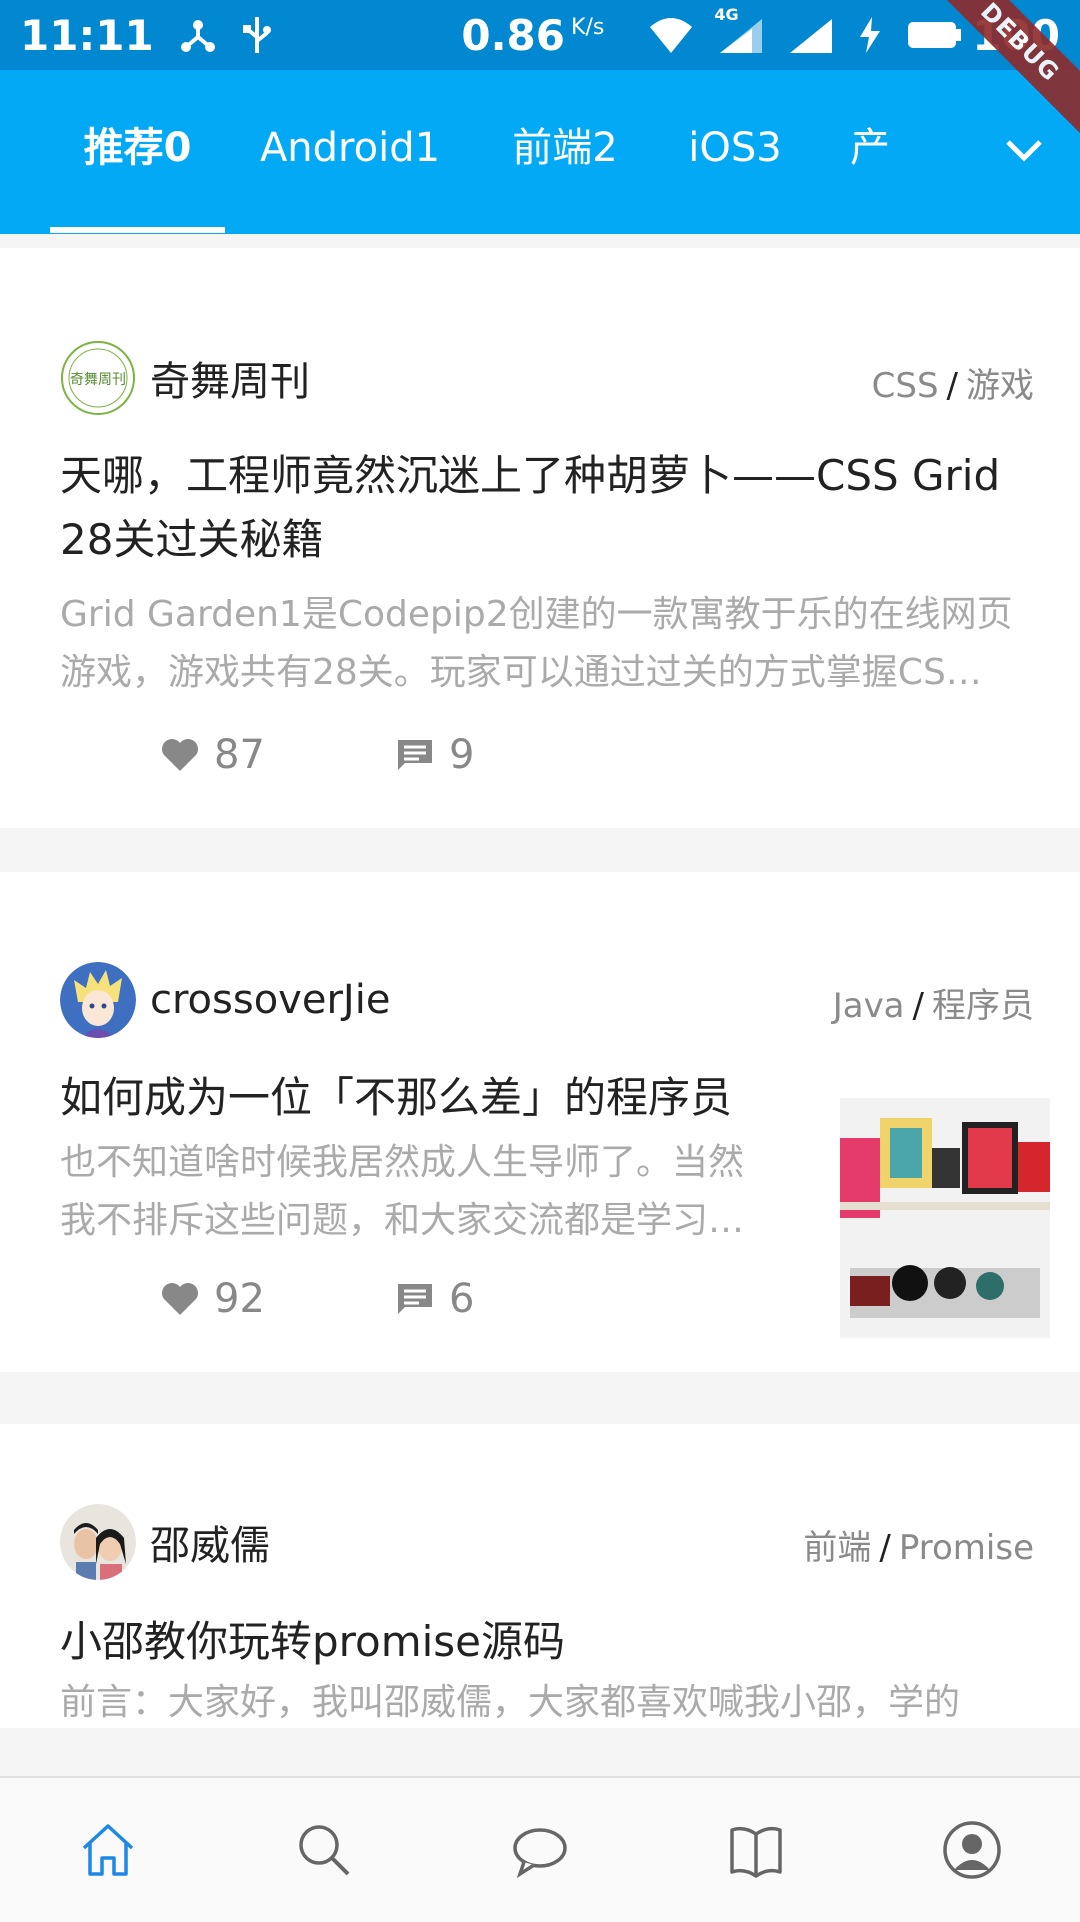 This screenshot has height=1922, width=1080. What do you see at coordinates (530, 508) in the screenshot?
I see `article-title: 天哪，工程师竟然沉迷上了种胡萝卜——CSS Grid 28关过关秘籍` at bounding box center [530, 508].